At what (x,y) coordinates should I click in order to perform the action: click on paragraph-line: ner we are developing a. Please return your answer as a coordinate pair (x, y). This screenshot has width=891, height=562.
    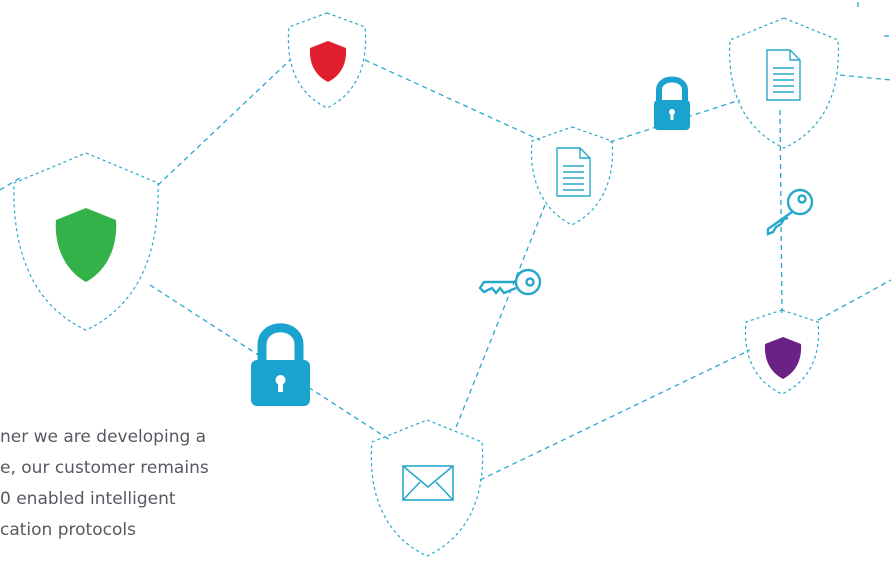
    Looking at the image, I should click on (103, 437).